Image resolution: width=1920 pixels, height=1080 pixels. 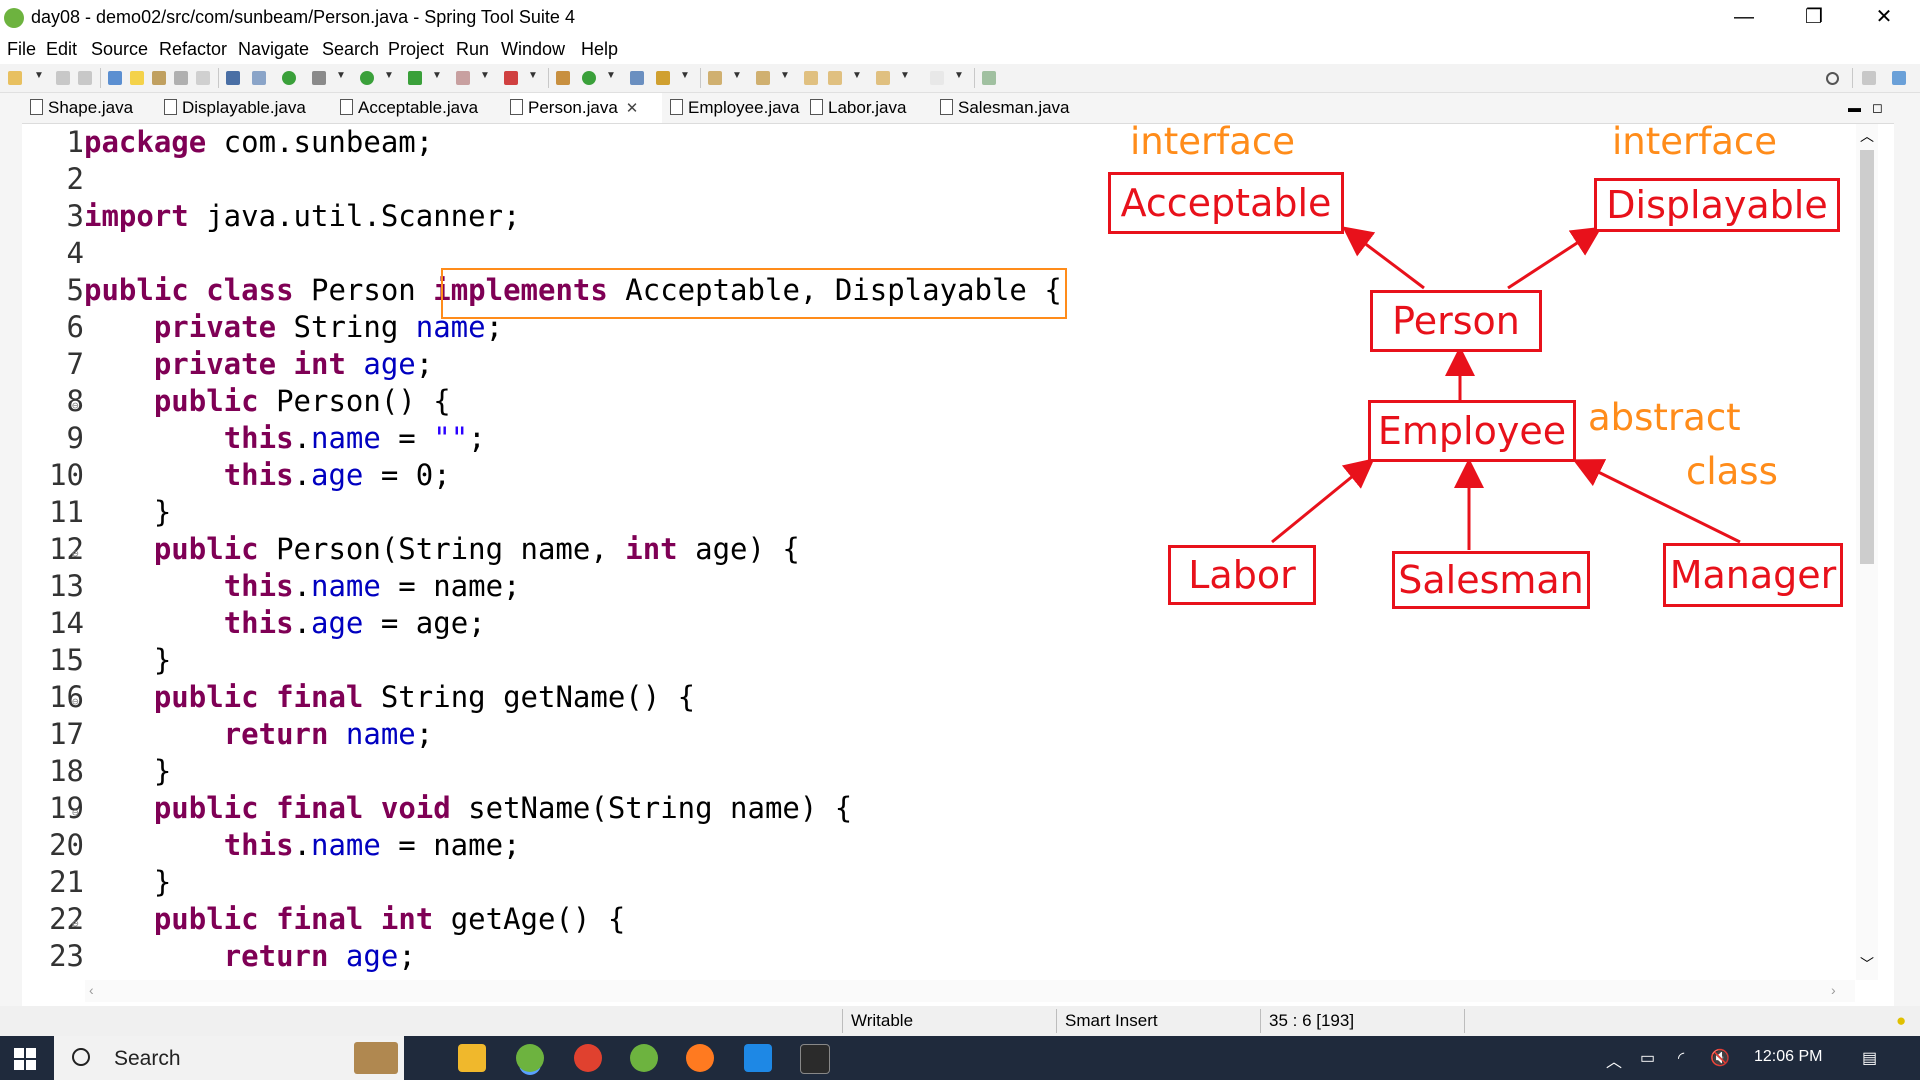 What do you see at coordinates (1717, 205) in the screenshot?
I see `displayable-node: Displayable` at bounding box center [1717, 205].